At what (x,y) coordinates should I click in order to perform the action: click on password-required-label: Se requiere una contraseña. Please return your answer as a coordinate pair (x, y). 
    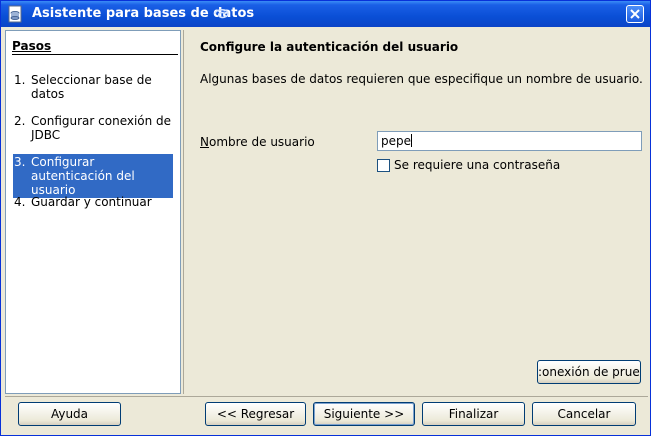
    Looking at the image, I should click on (477, 165).